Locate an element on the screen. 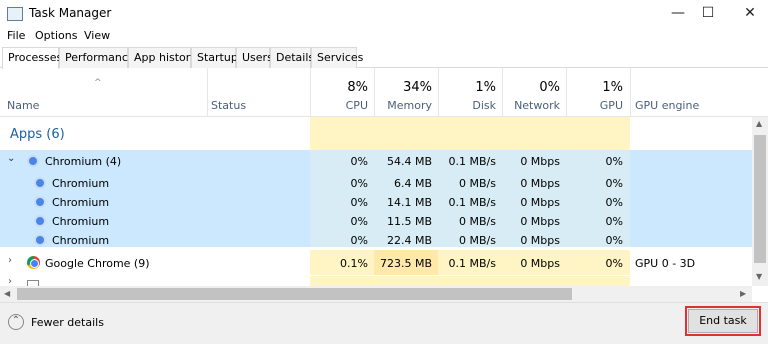  tab-details: Details is located at coordinates (292, 57).